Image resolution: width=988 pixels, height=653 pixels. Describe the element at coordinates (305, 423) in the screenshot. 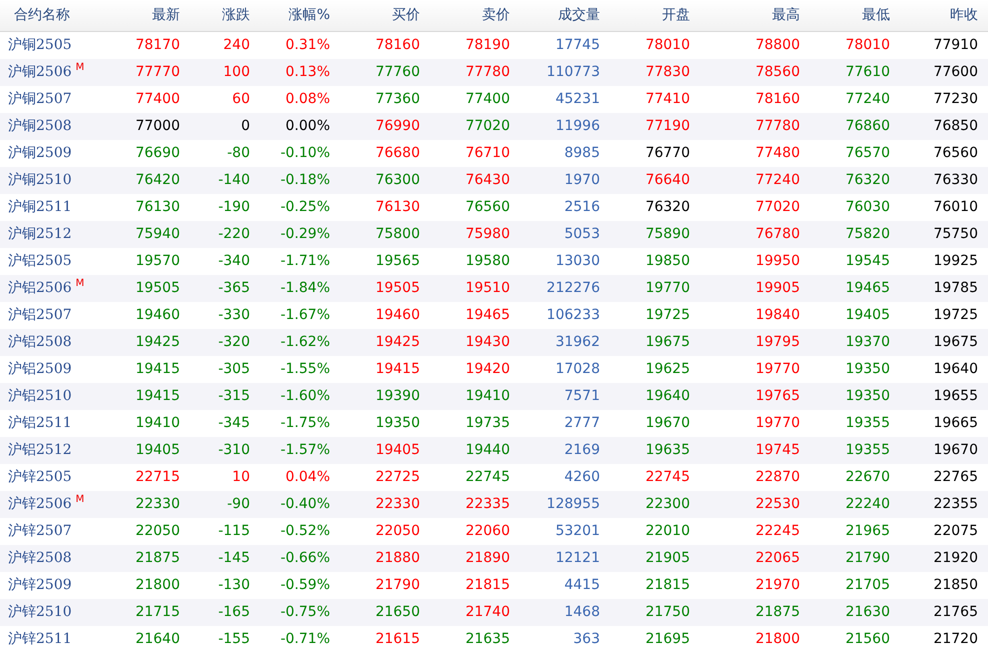

I see `price-cell-text: -1.75%` at that location.